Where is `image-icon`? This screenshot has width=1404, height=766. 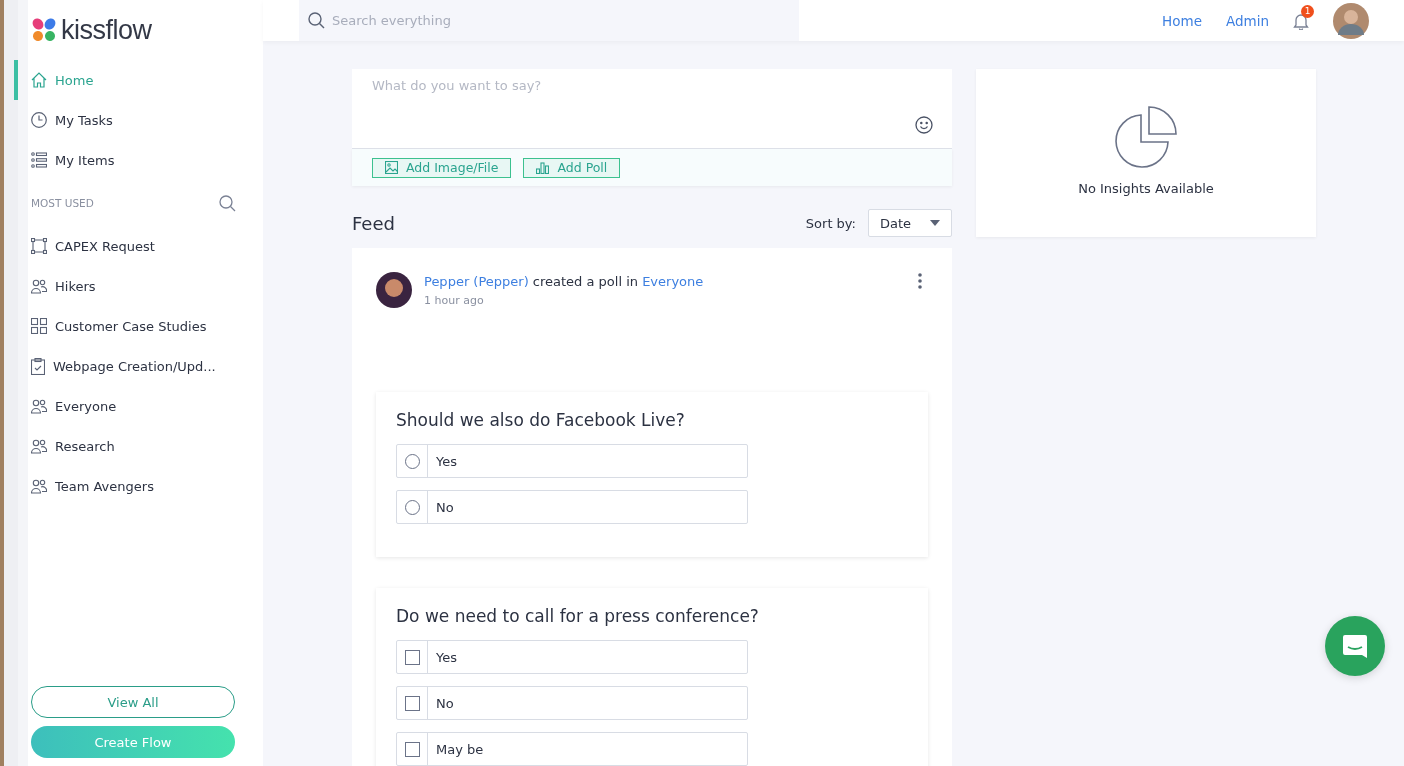
image-icon is located at coordinates (391, 167).